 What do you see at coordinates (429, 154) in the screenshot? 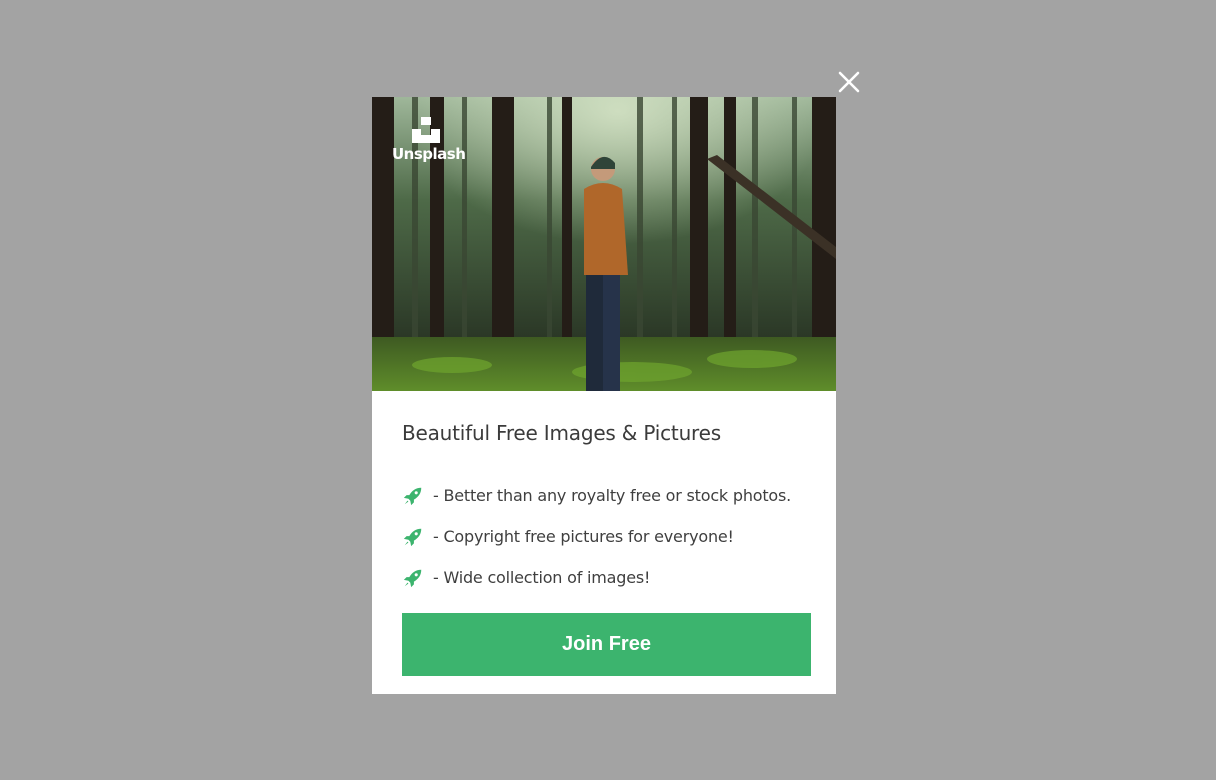
I see `logo-text: Unsplash` at bounding box center [429, 154].